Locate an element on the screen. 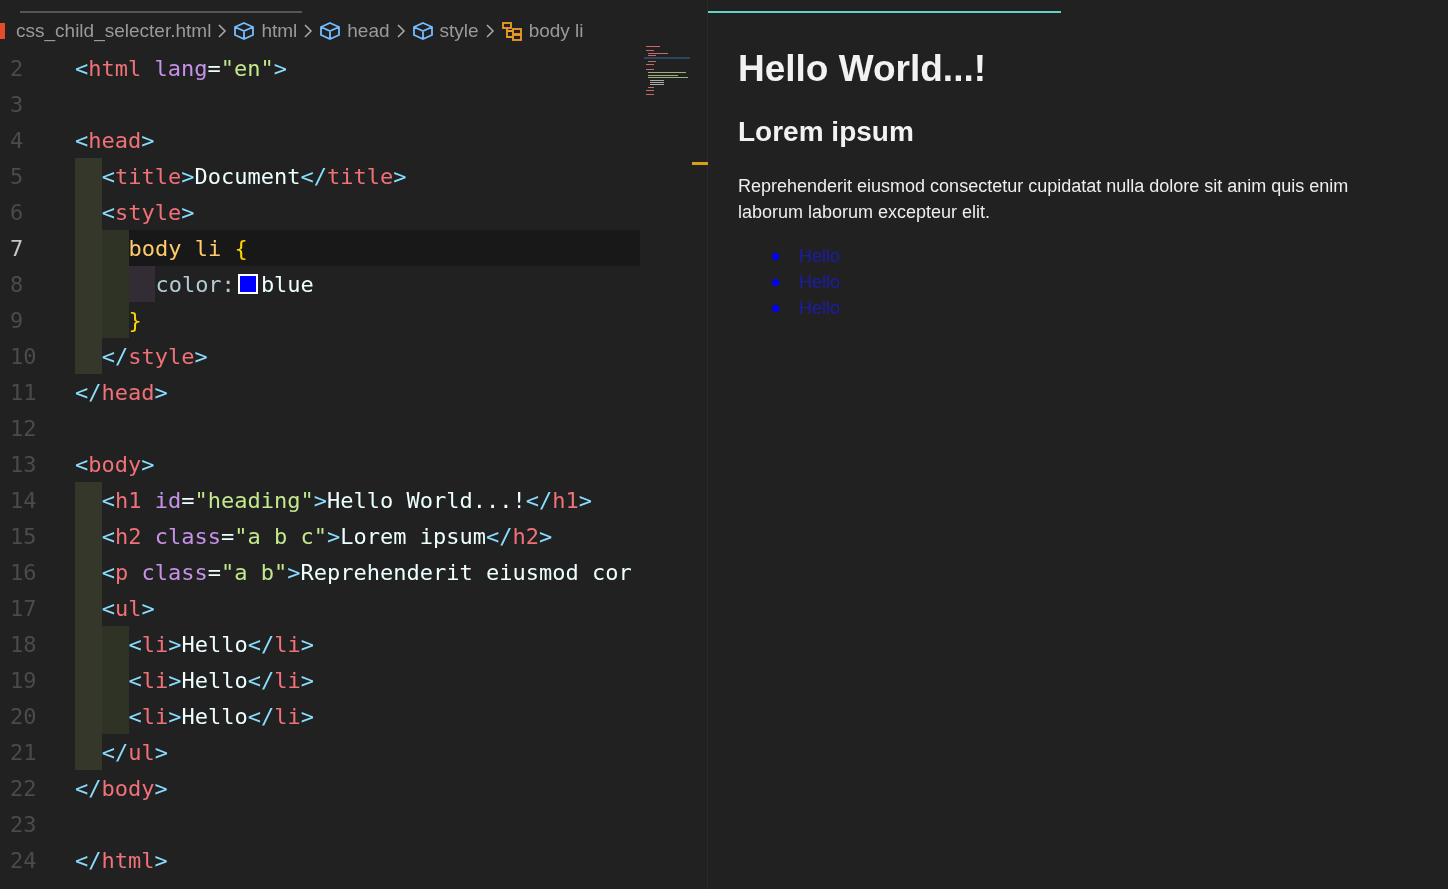 The image size is (1448, 889). code-token: id is located at coordinates (167, 500).